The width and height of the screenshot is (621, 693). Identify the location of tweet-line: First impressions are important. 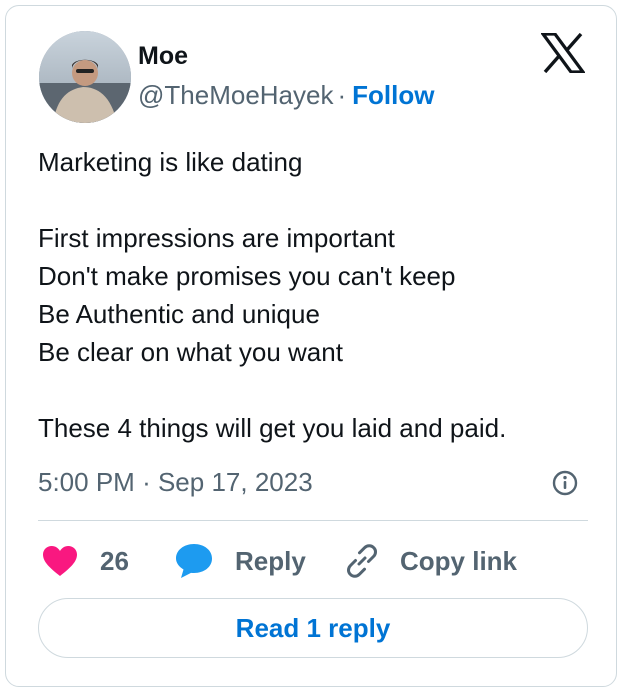
(216, 238).